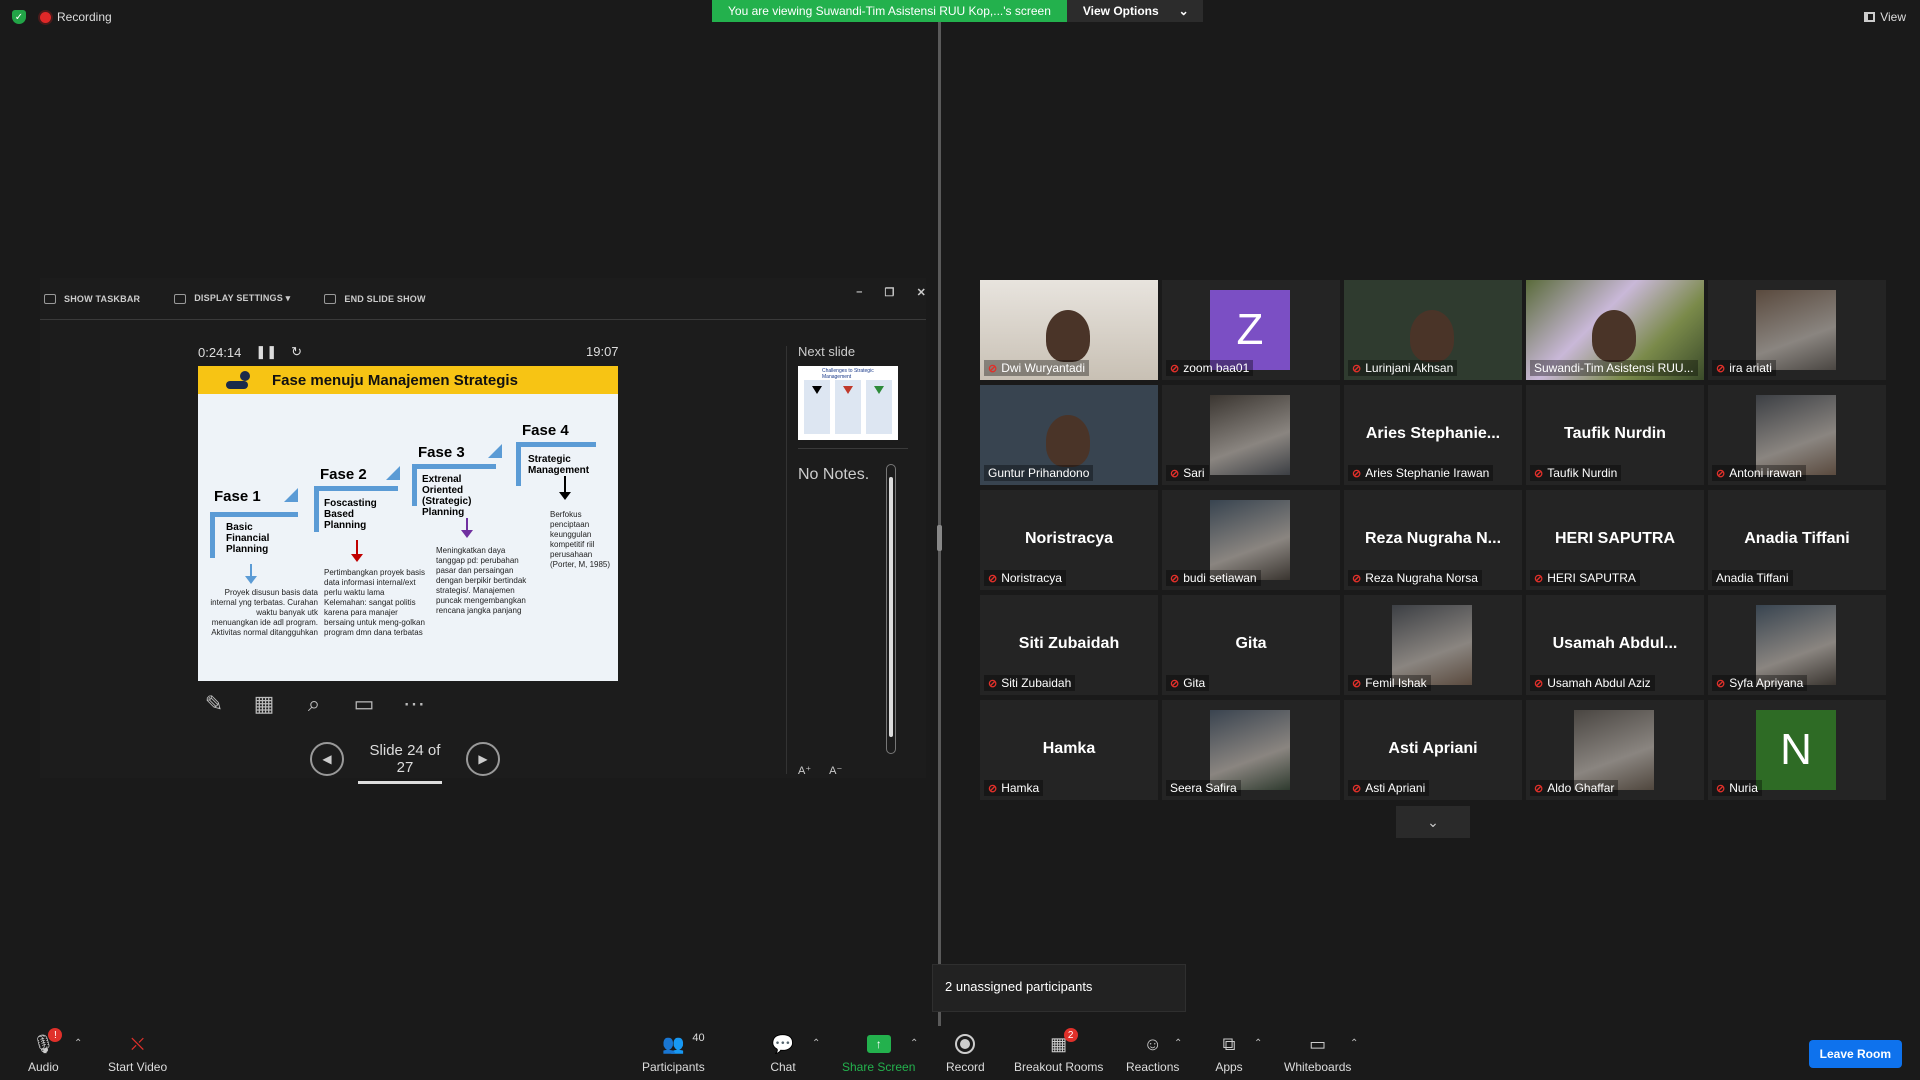 Image resolution: width=1920 pixels, height=1080 pixels. Describe the element at coordinates (1760, 683) in the screenshot. I see `participant-name-label: ⊘ Syfa Apriyana` at that location.